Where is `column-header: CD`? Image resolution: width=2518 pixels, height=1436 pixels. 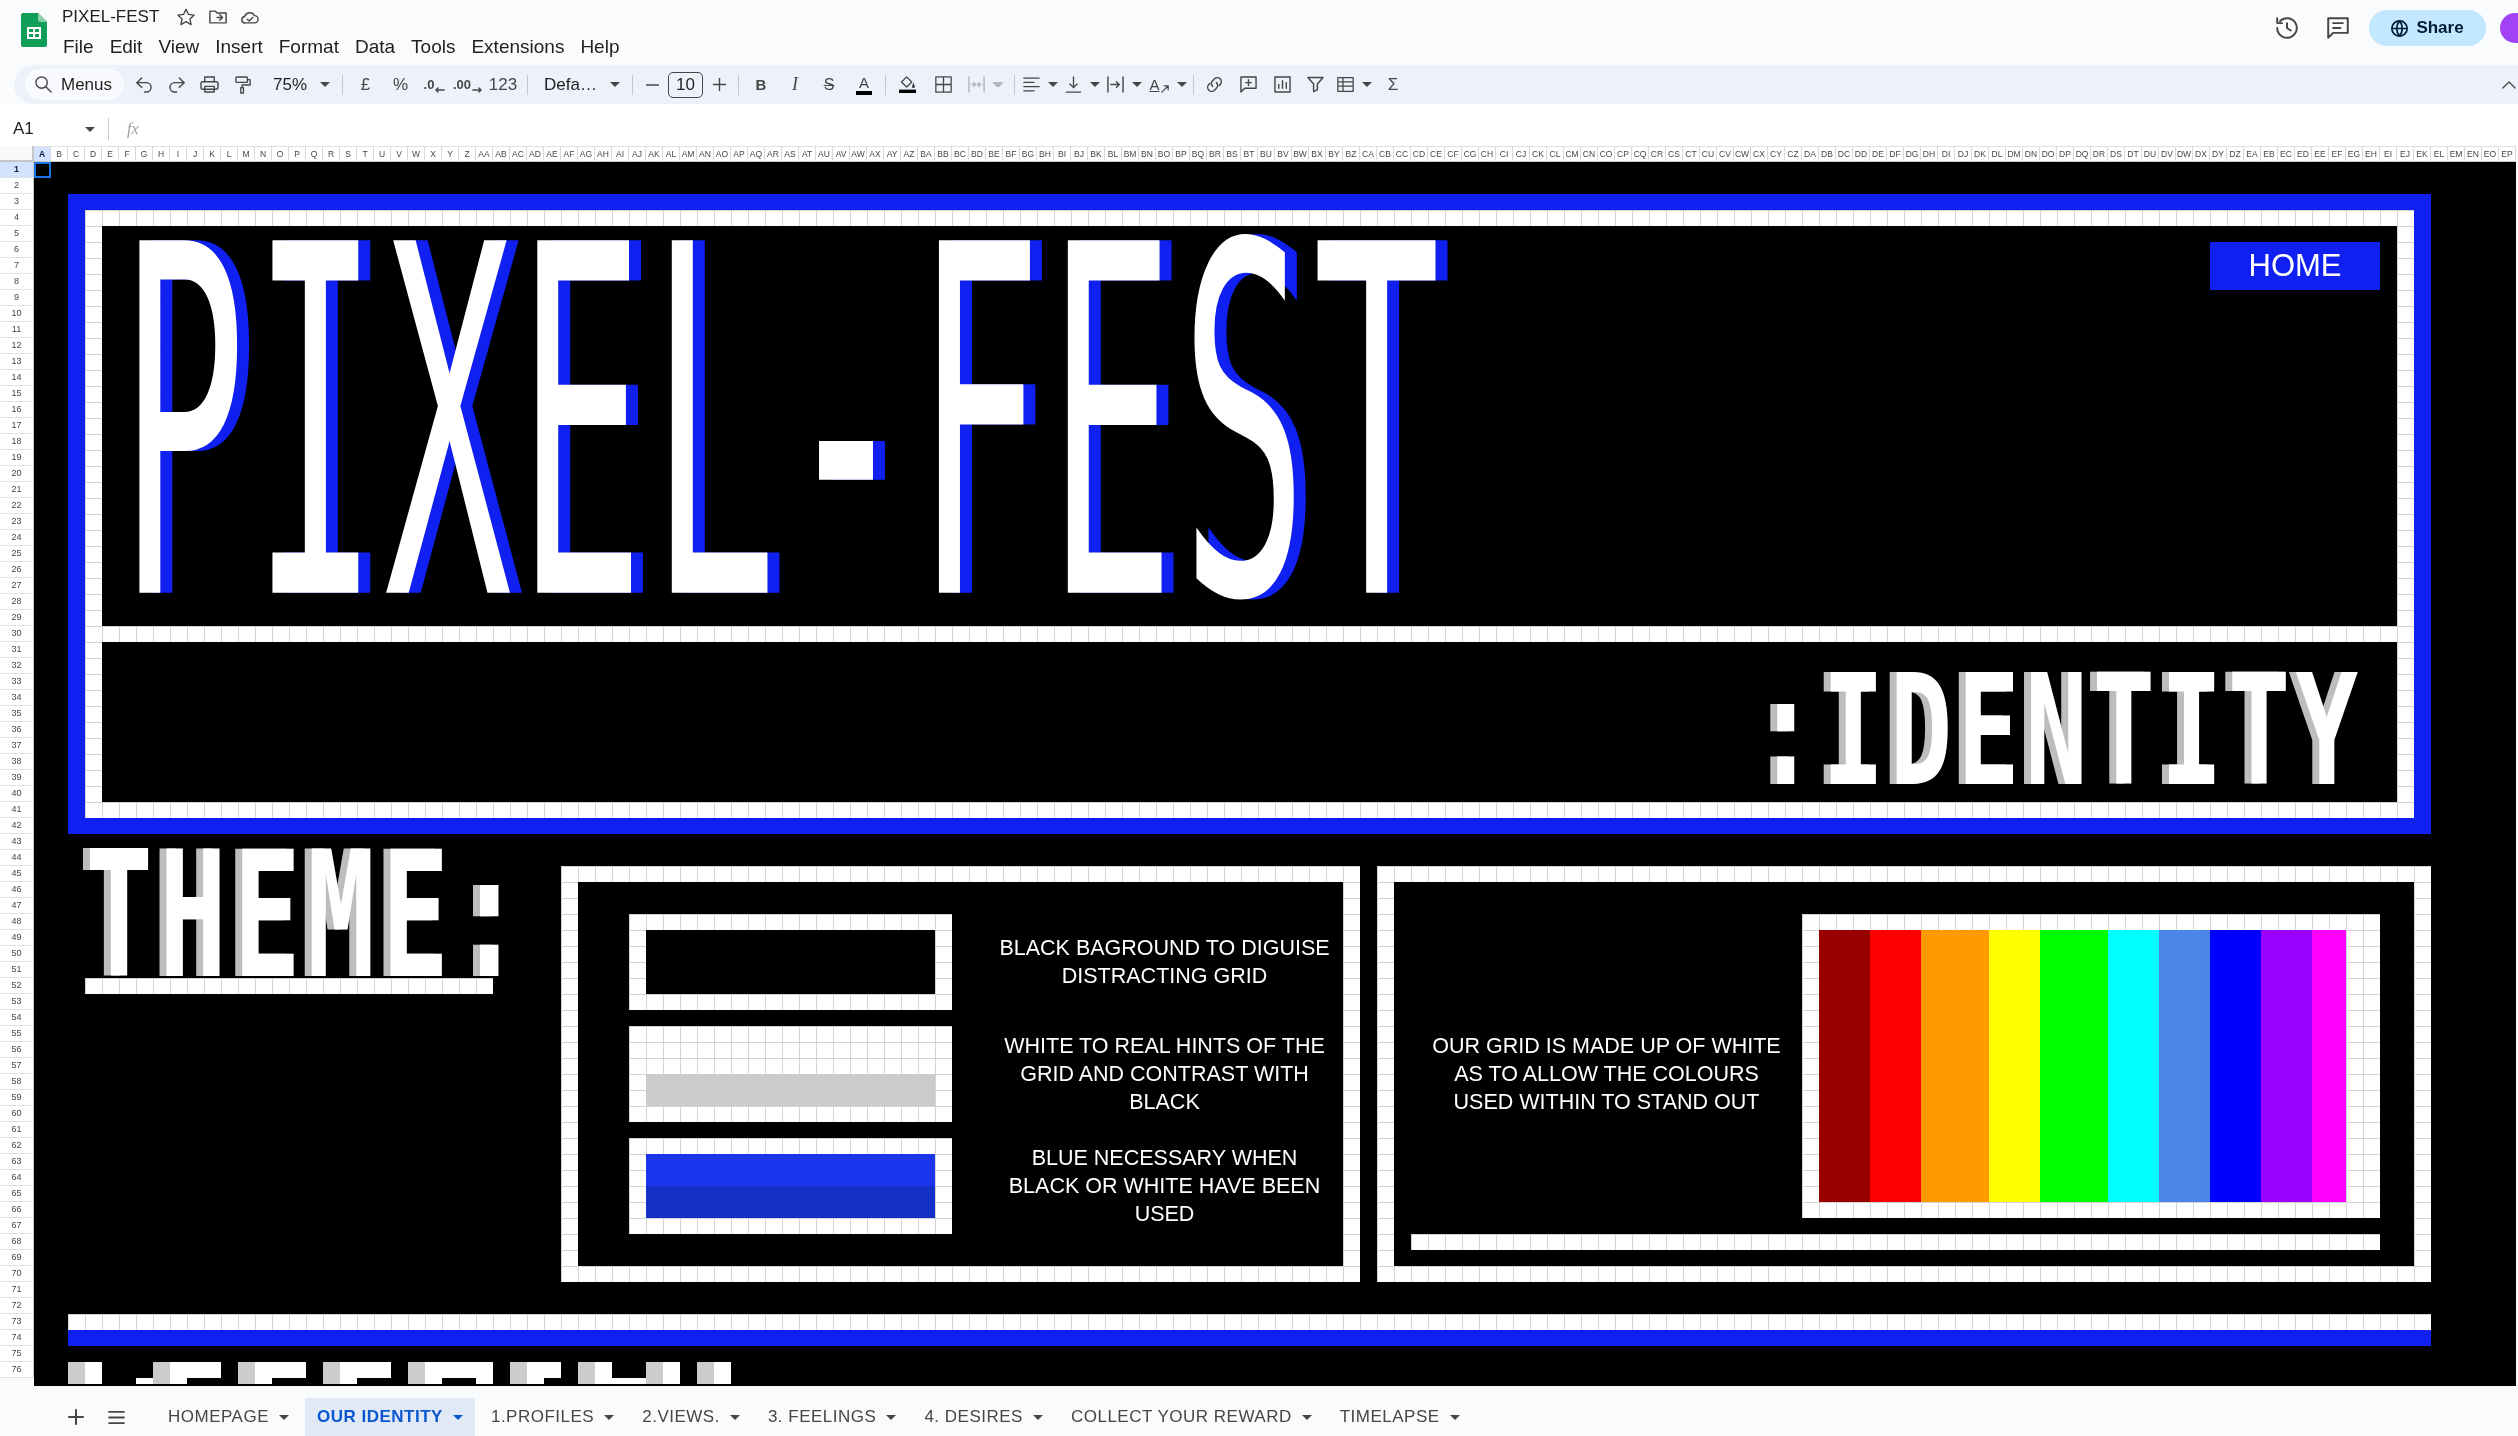
column-header: CD is located at coordinates (1419, 154).